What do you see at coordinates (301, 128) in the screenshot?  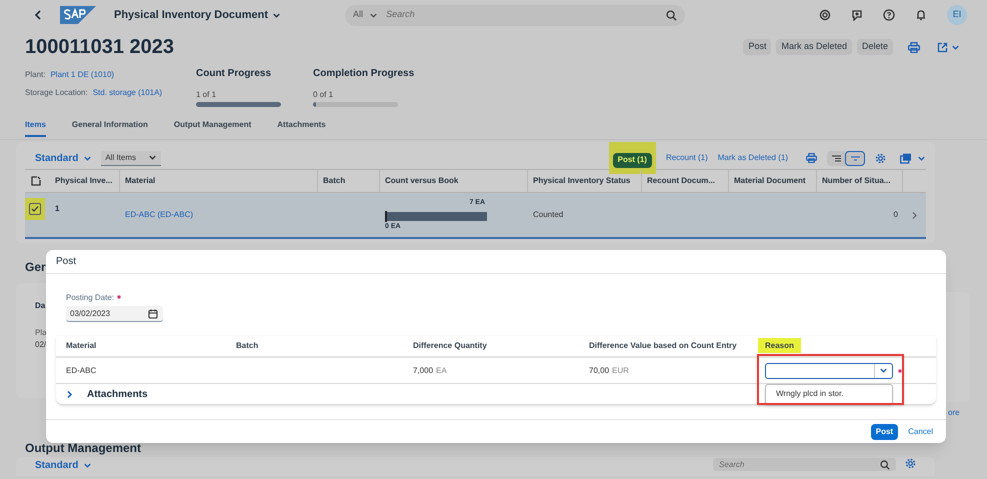 I see `tab: Attachments` at bounding box center [301, 128].